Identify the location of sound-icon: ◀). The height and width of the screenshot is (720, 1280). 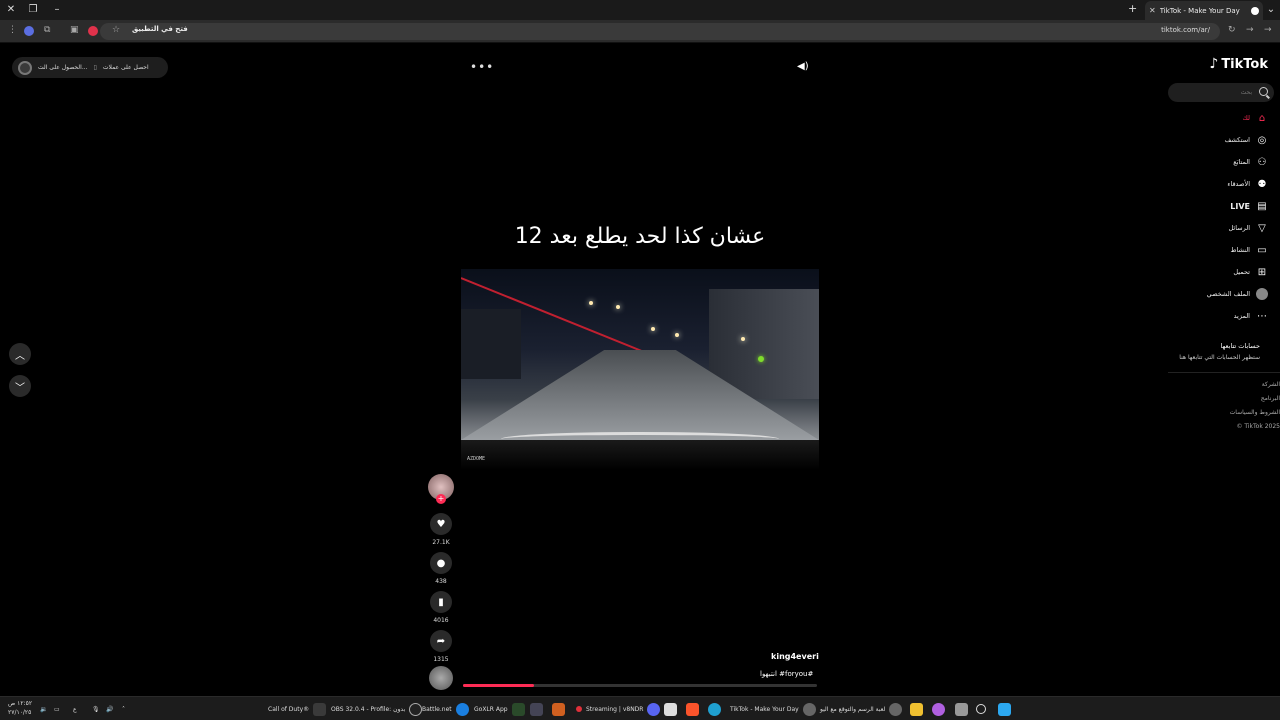
(803, 66).